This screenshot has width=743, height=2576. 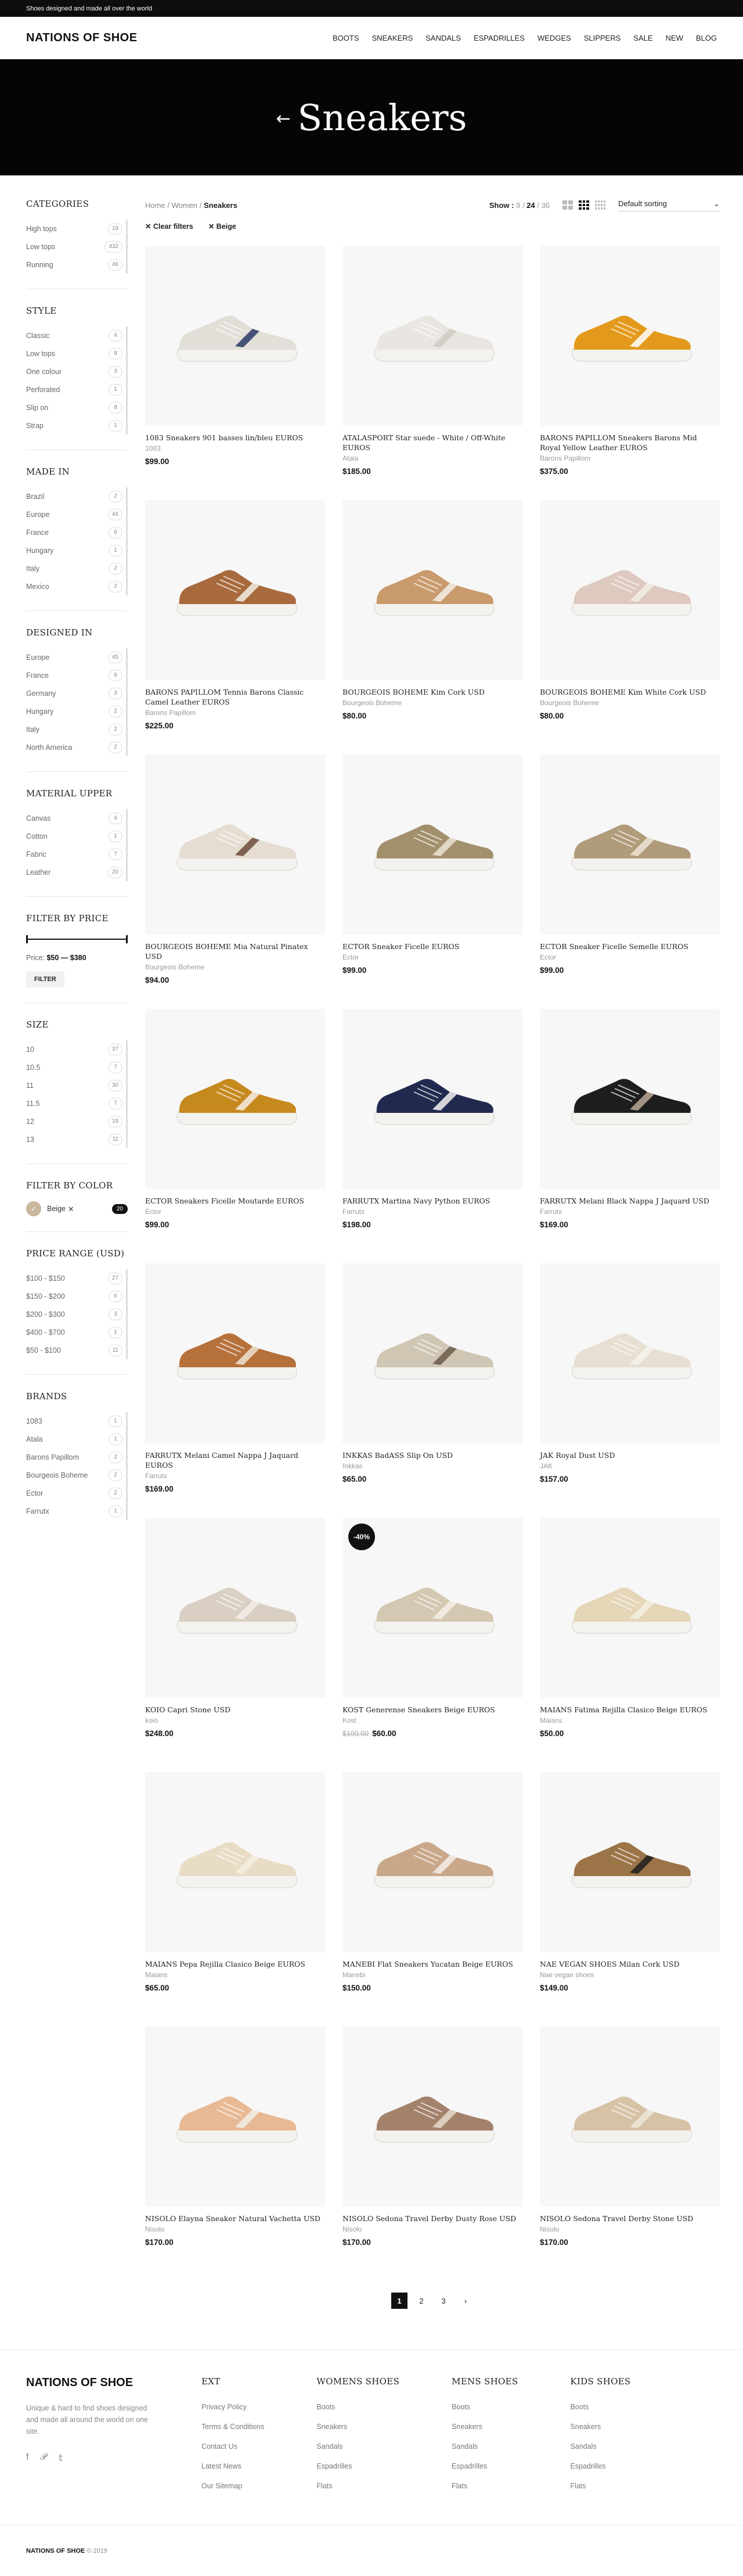 I want to click on filter-option-hungary: Hungary 2, so click(x=74, y=711).